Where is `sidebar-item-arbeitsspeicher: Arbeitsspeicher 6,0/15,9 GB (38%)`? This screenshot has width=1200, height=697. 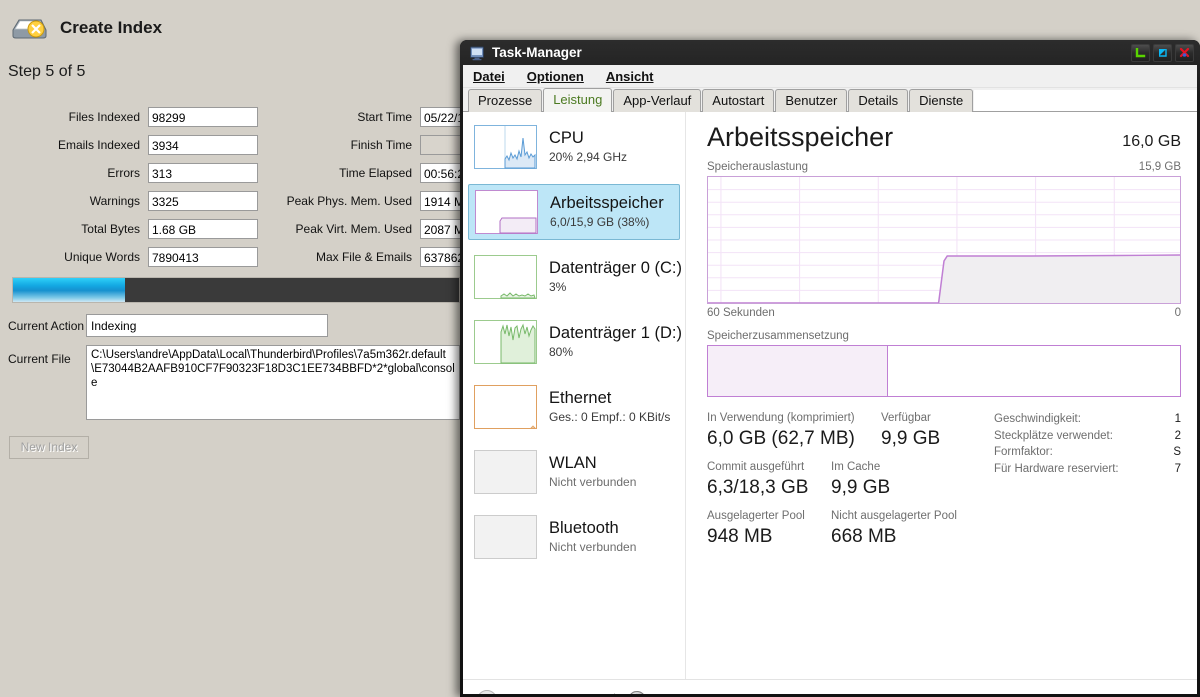
sidebar-item-arbeitsspeicher: Arbeitsspeicher 6,0/15,9 GB (38%) is located at coordinates (574, 212).